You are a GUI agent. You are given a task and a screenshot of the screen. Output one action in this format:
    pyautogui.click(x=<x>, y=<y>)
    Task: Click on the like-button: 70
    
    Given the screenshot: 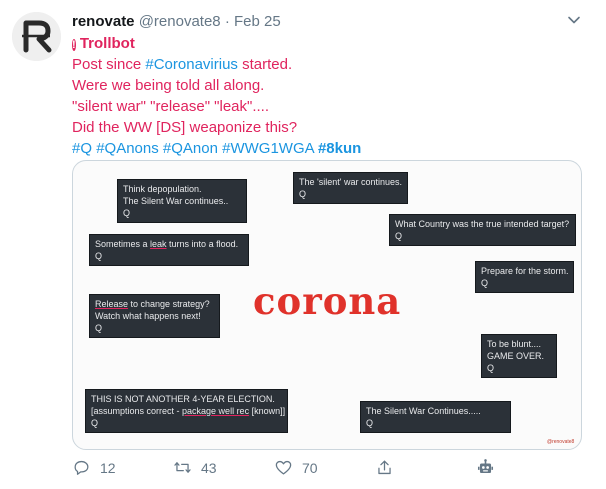 What is the action you would take?
    pyautogui.click(x=296, y=467)
    